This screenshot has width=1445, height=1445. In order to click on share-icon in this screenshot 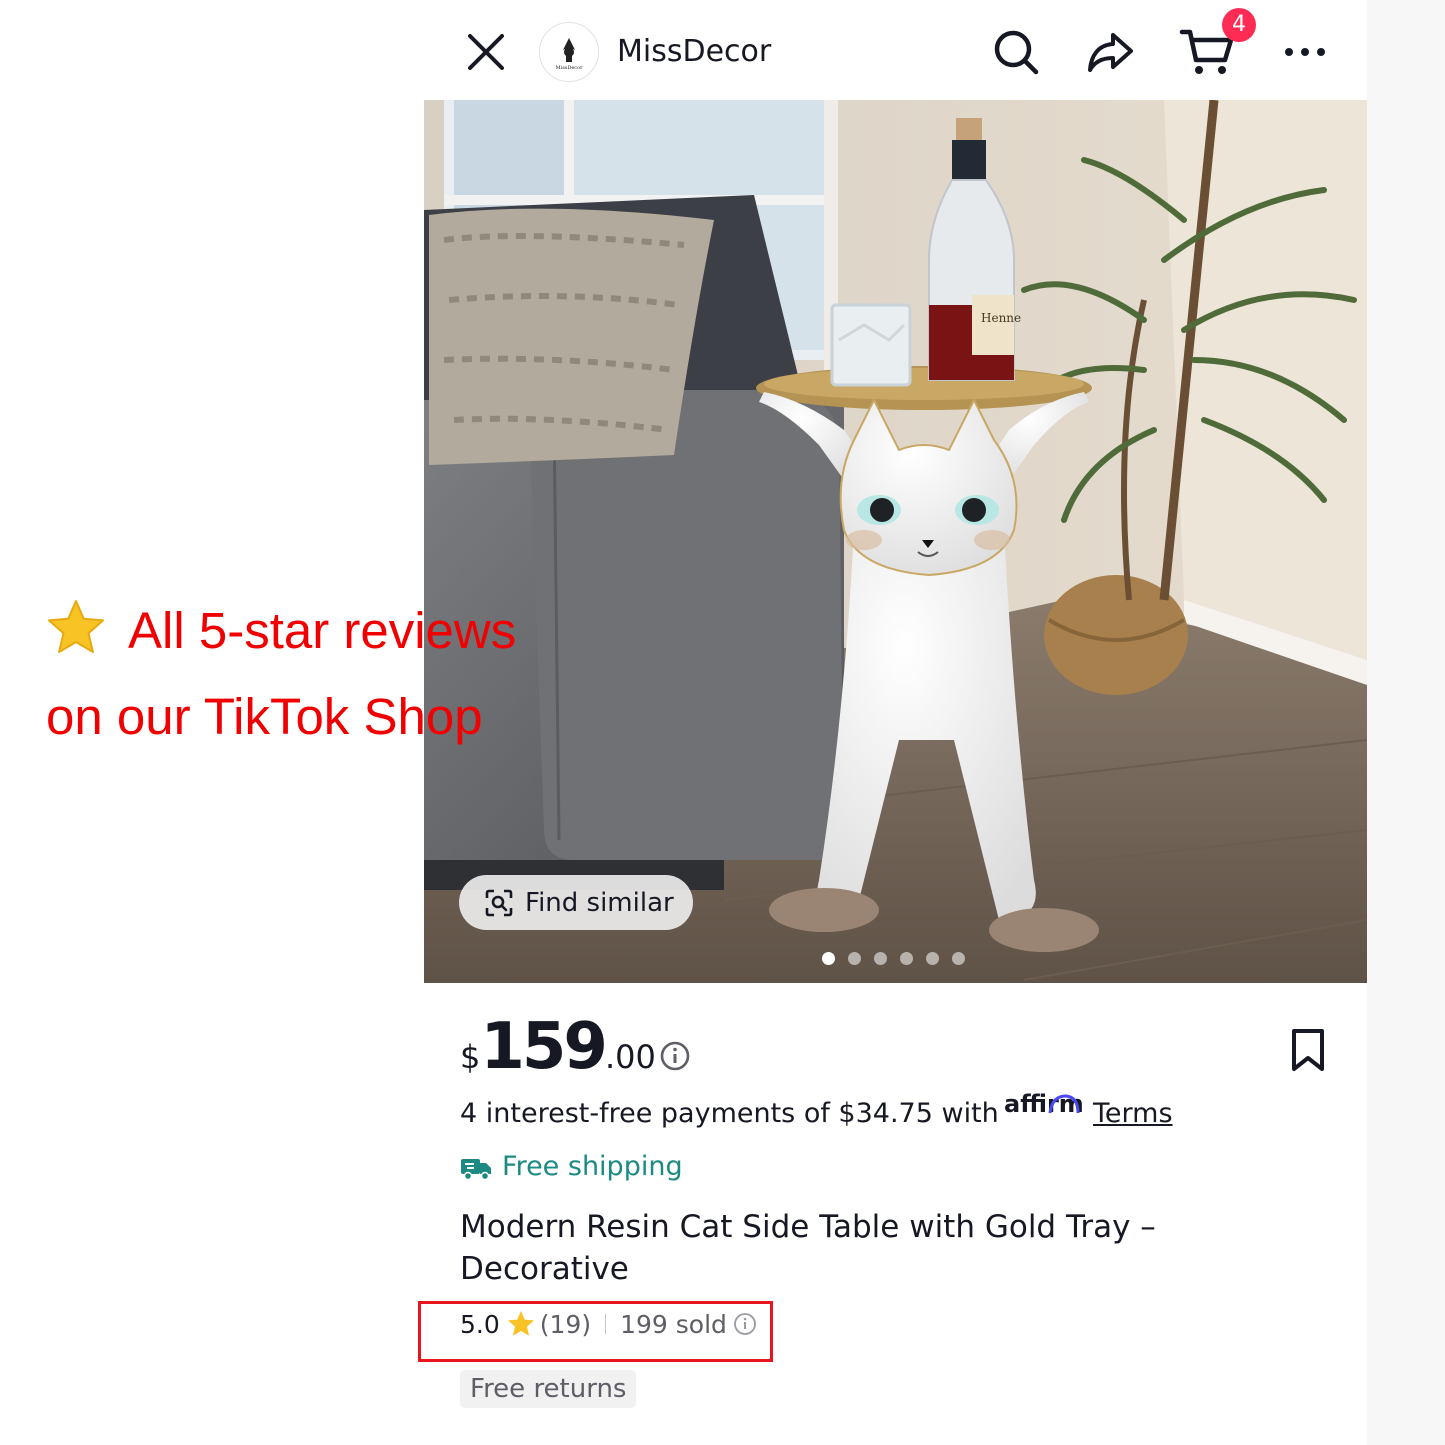, I will do `click(1111, 52)`.